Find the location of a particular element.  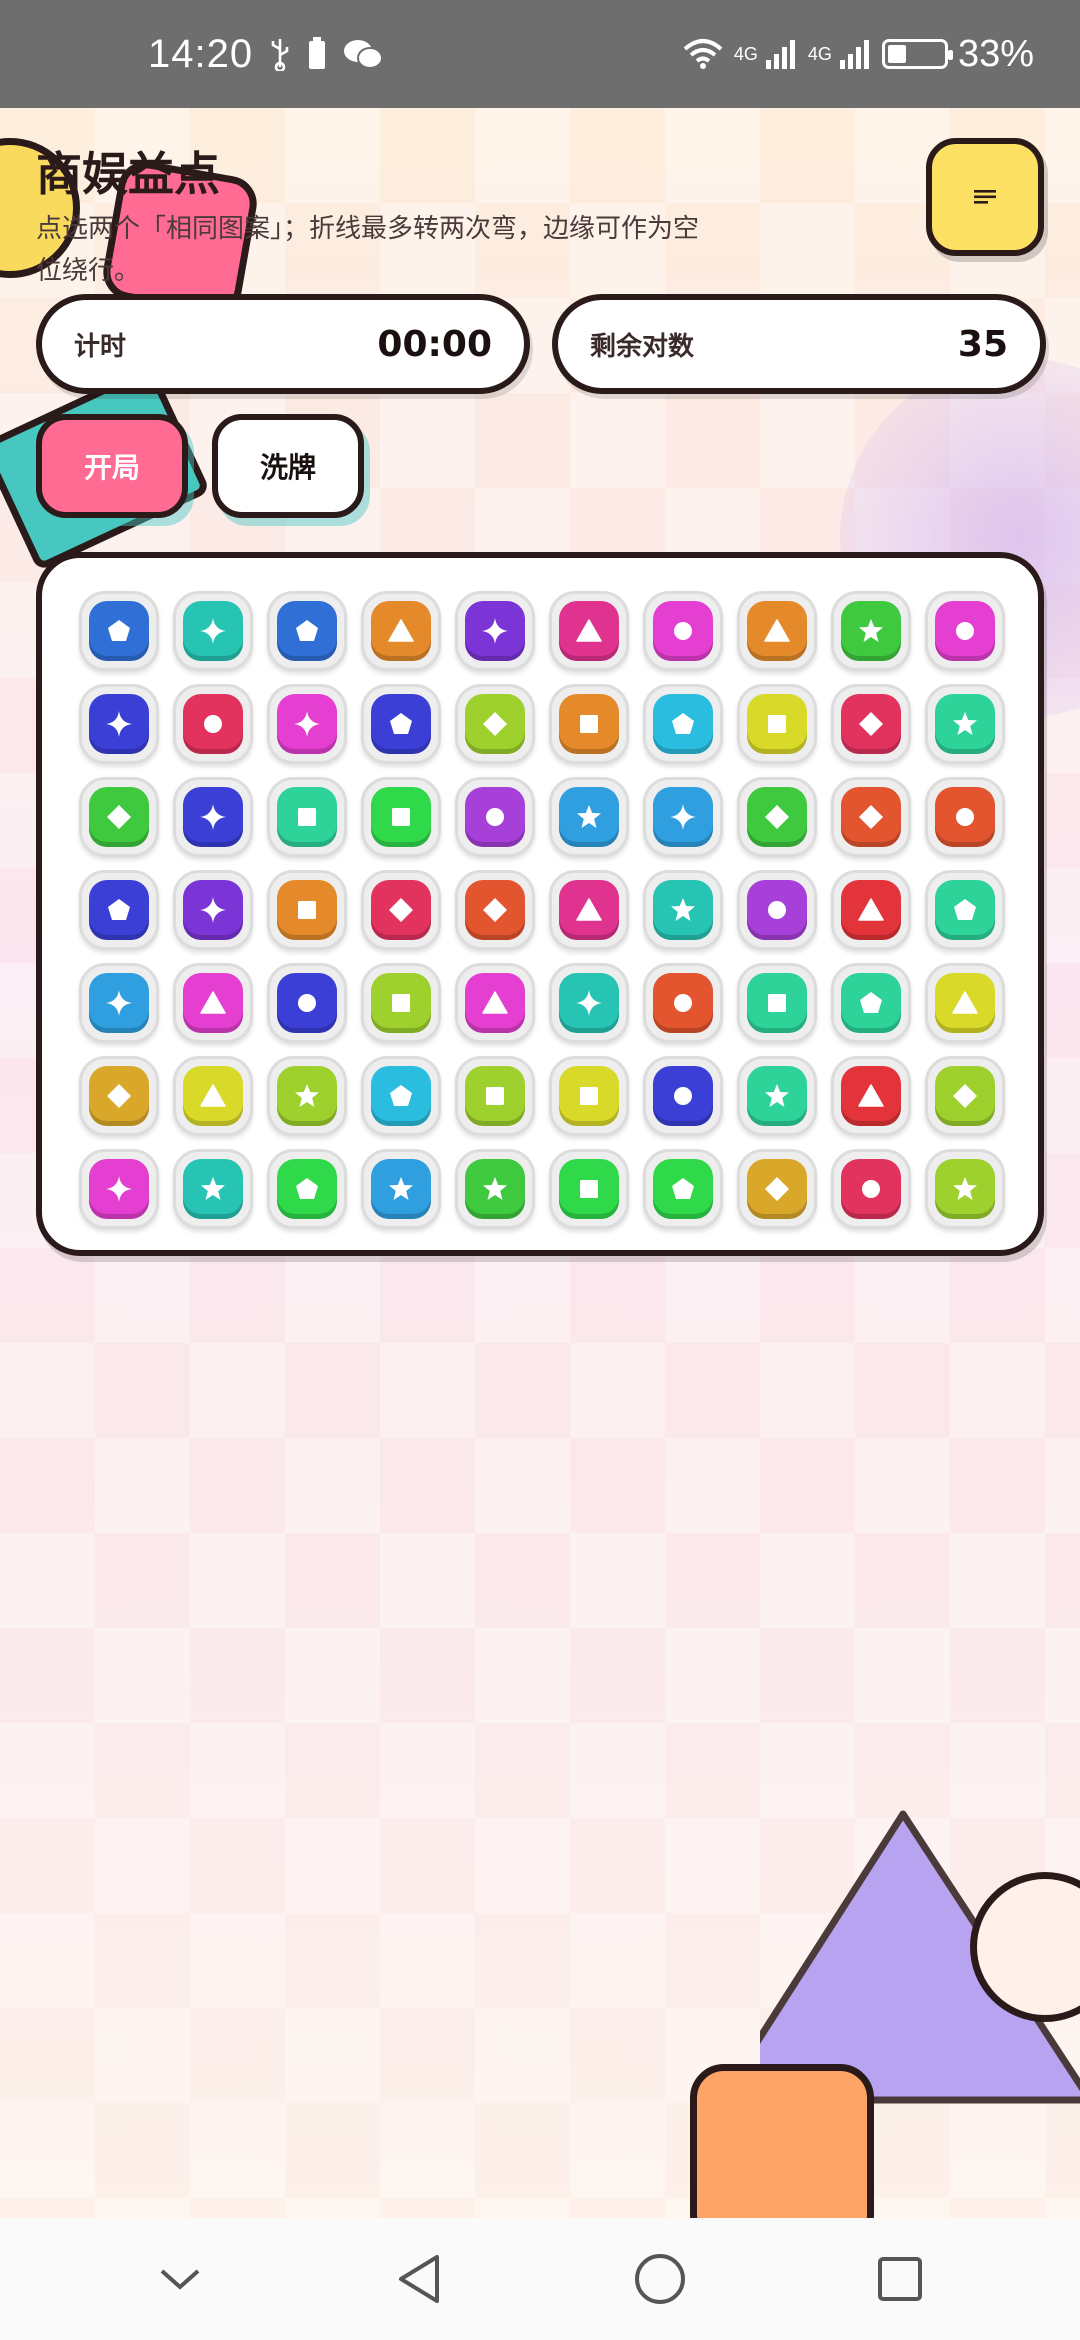

shuffle-button: 洗牌 is located at coordinates (288, 466).